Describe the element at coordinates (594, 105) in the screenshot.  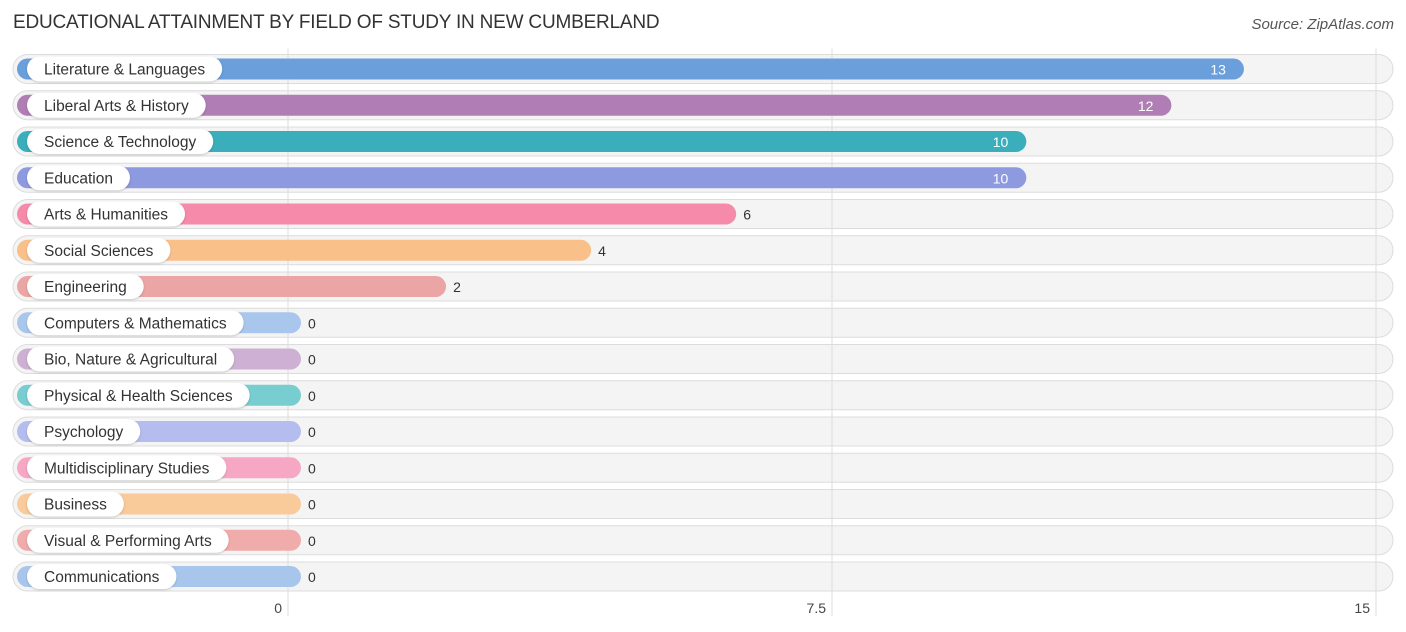
I see `bar-group: Liberal Arts & History 12` at that location.